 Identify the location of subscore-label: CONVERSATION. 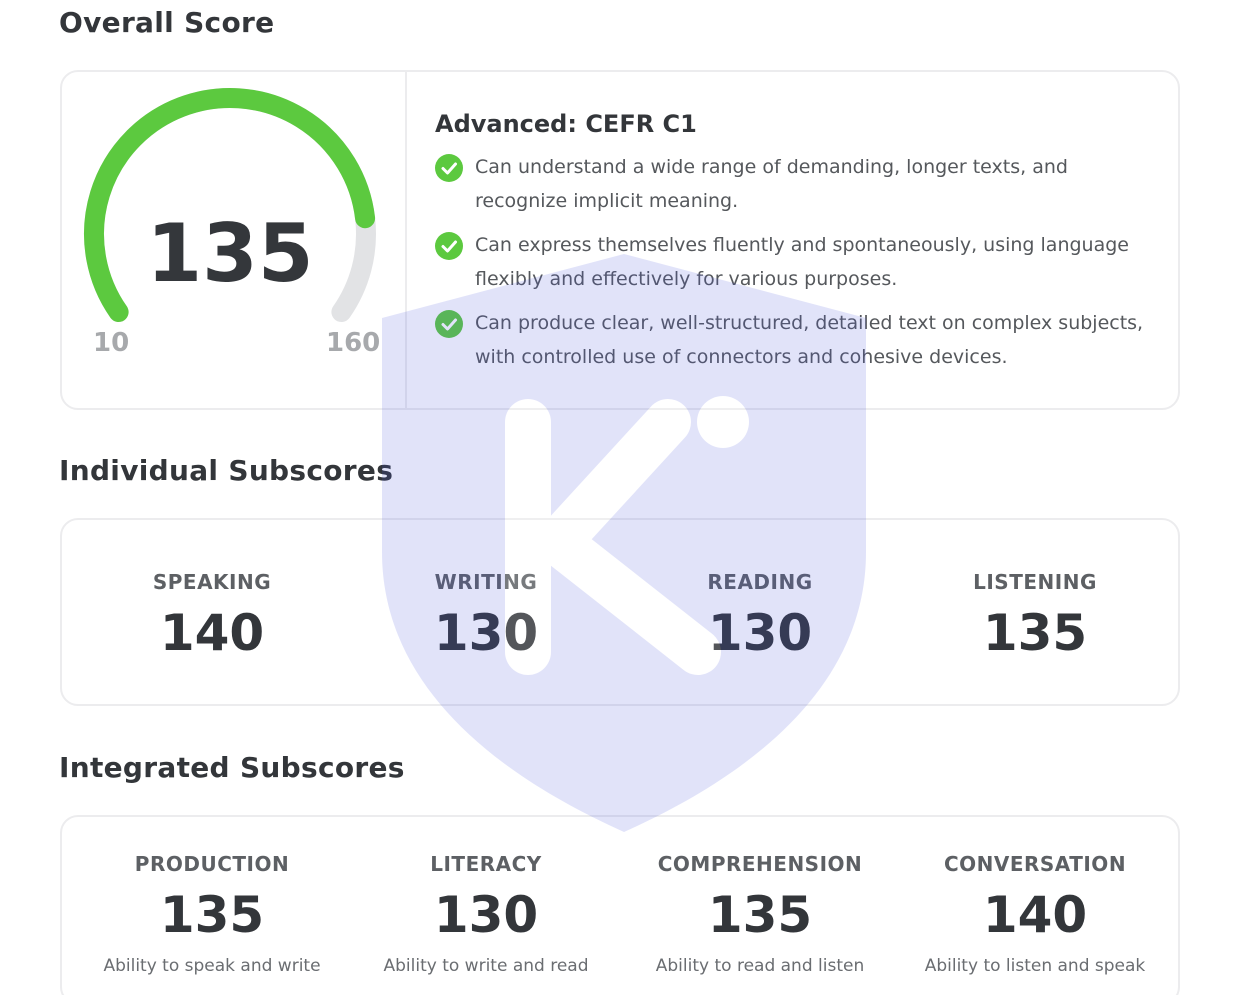
(1035, 864).